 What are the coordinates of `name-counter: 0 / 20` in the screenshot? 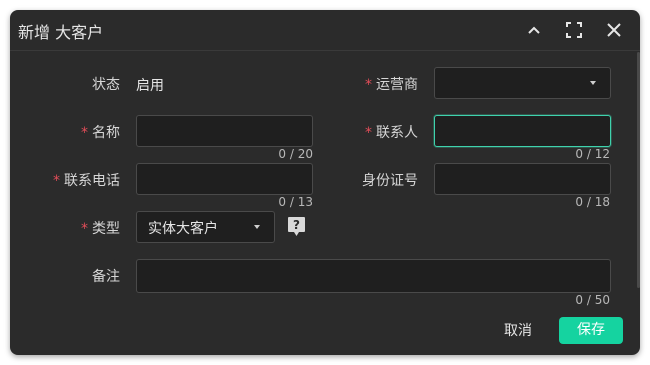 It's located at (295, 154).